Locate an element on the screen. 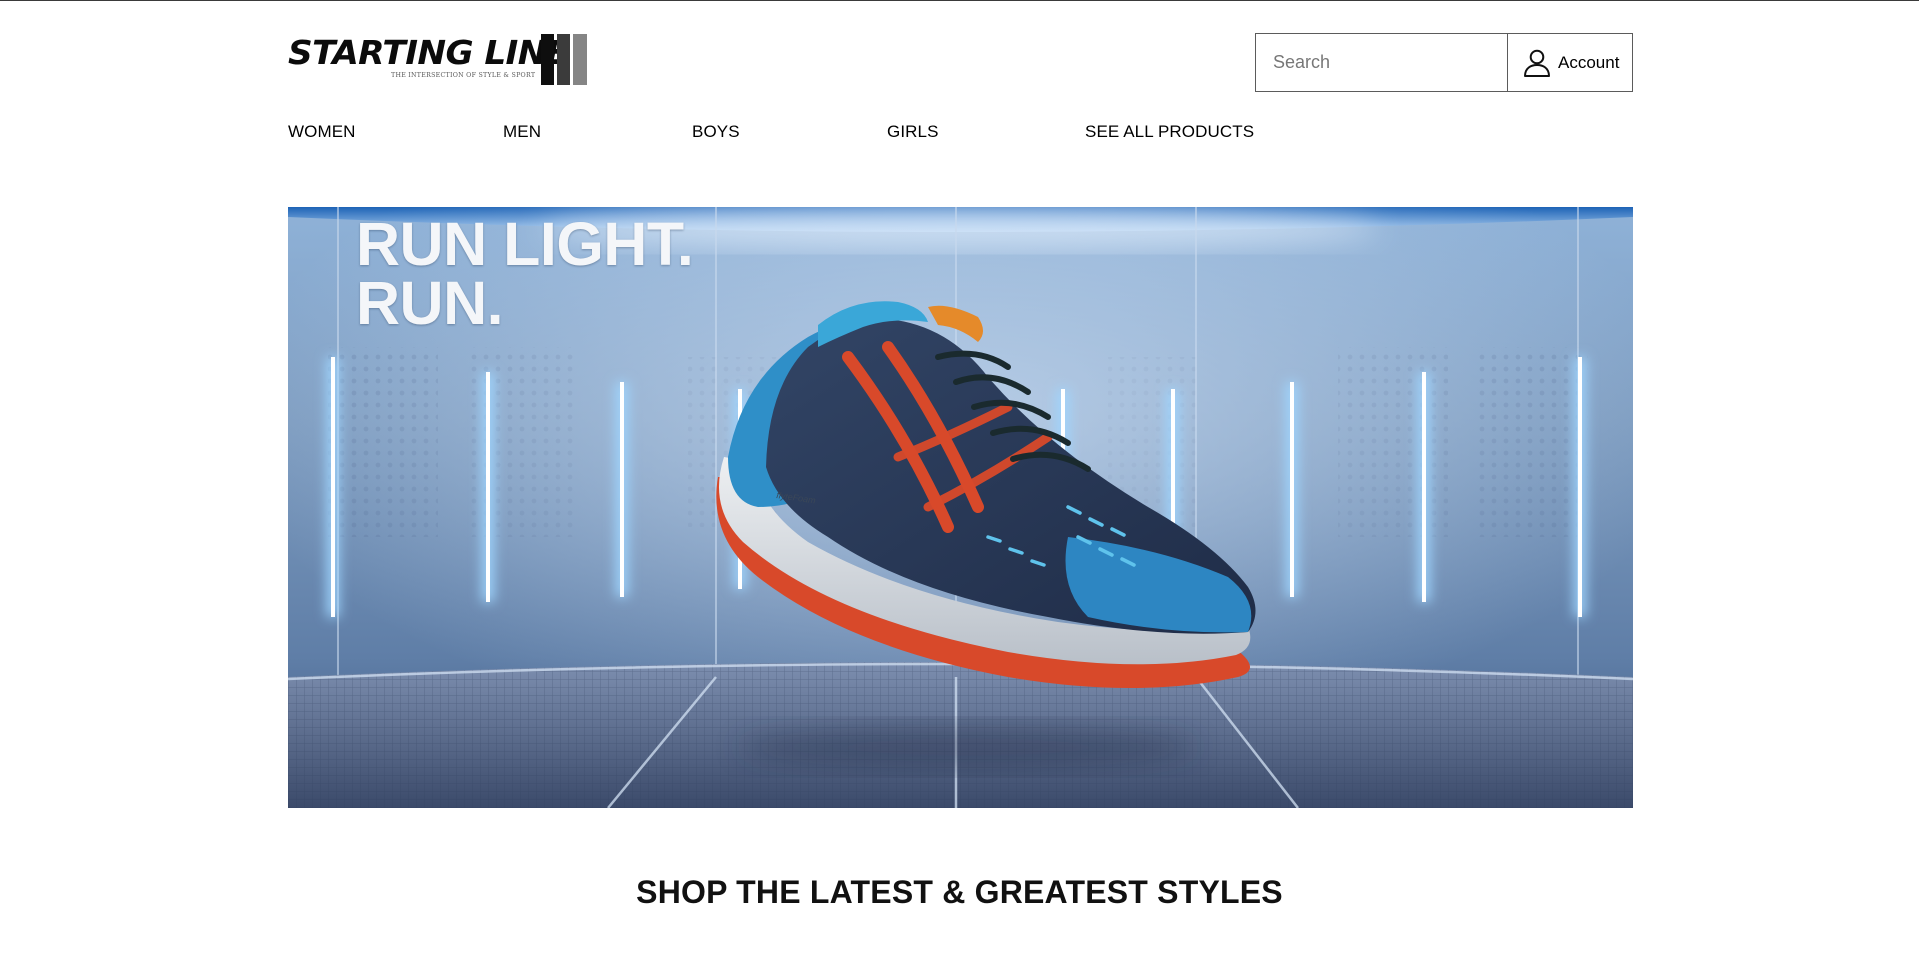 The height and width of the screenshot is (959, 1919). nav-item-see-all-products: SEE ALL PRODUCTS is located at coordinates (1169, 132).